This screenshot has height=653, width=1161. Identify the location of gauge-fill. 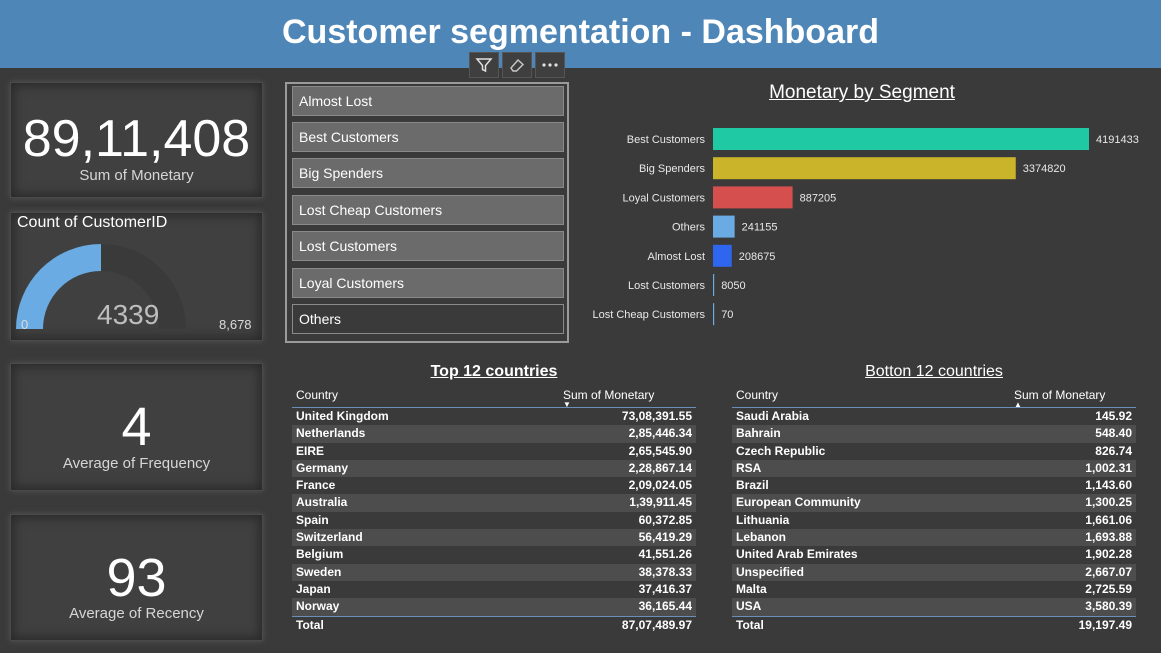
(58, 286).